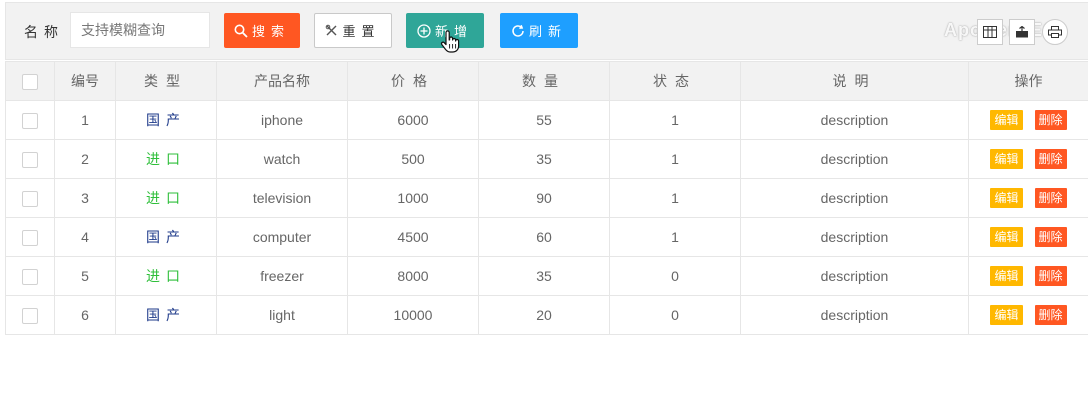 This screenshot has height=404, width=1088. What do you see at coordinates (450, 41) in the screenshot?
I see `hand-cursor-icon` at bounding box center [450, 41].